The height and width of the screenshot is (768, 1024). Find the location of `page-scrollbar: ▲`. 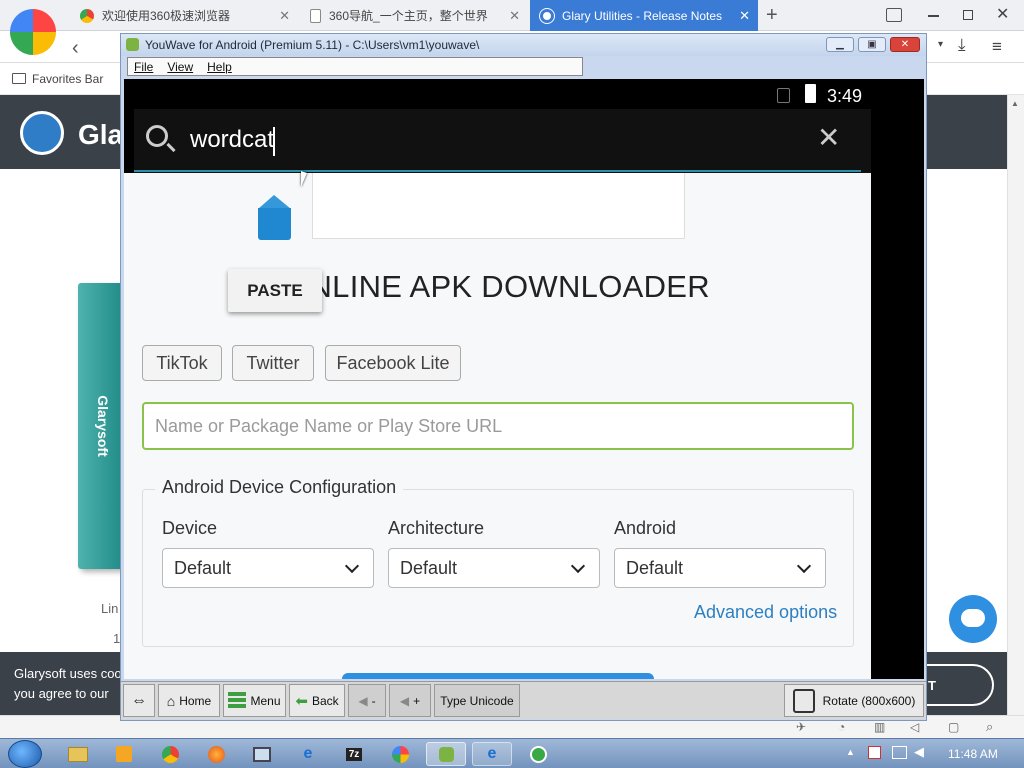

page-scrollbar: ▲ is located at coordinates (1015, 405).